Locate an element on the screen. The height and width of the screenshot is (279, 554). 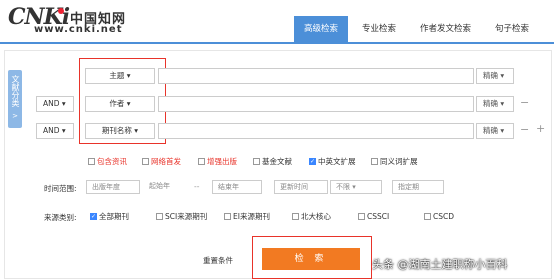
source-all-journals: ✓ 全部期刊 is located at coordinates (109, 216).